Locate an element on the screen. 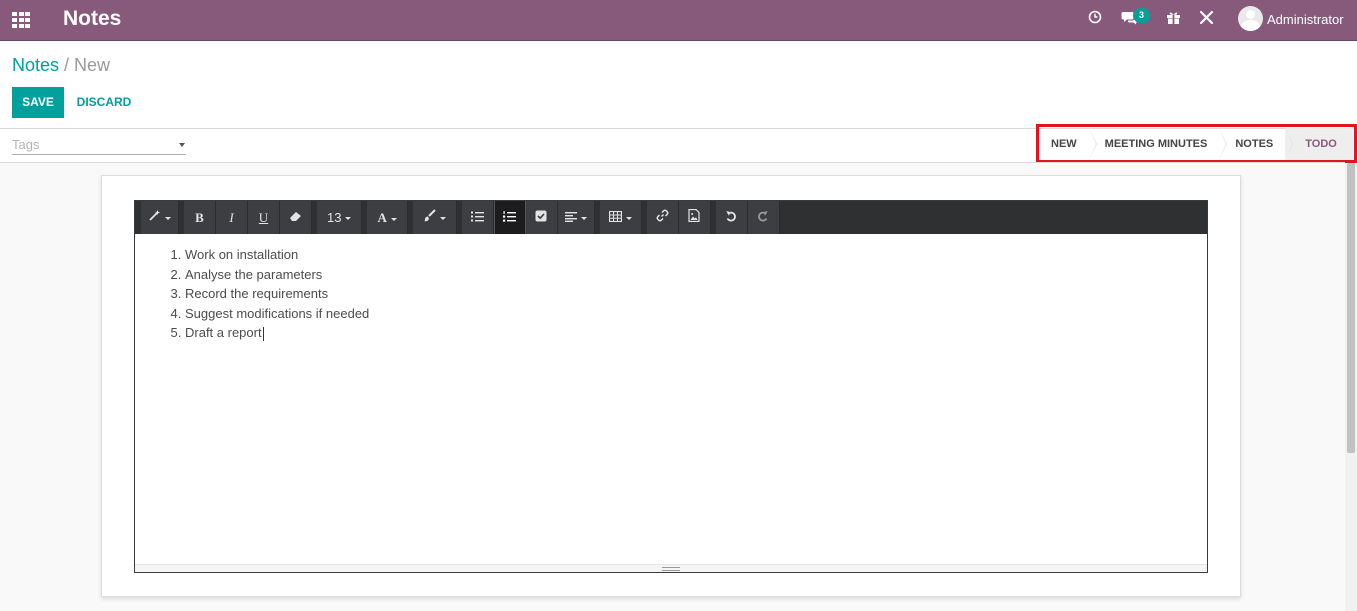 The image size is (1357, 611). breadcrumb-parent-link: Notes is located at coordinates (35, 65).